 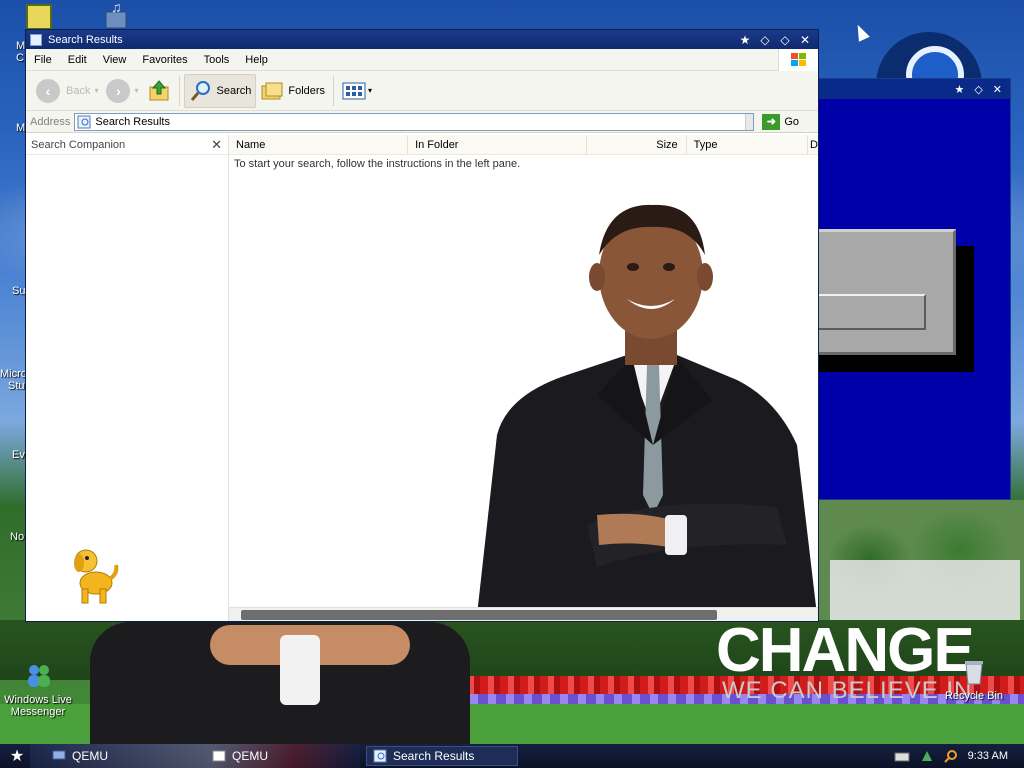 What do you see at coordinates (115, 60) in the screenshot?
I see `menu-view: View` at bounding box center [115, 60].